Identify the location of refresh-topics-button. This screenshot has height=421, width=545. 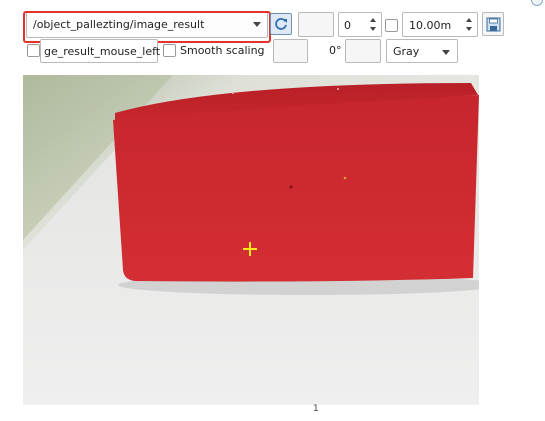
(281, 24).